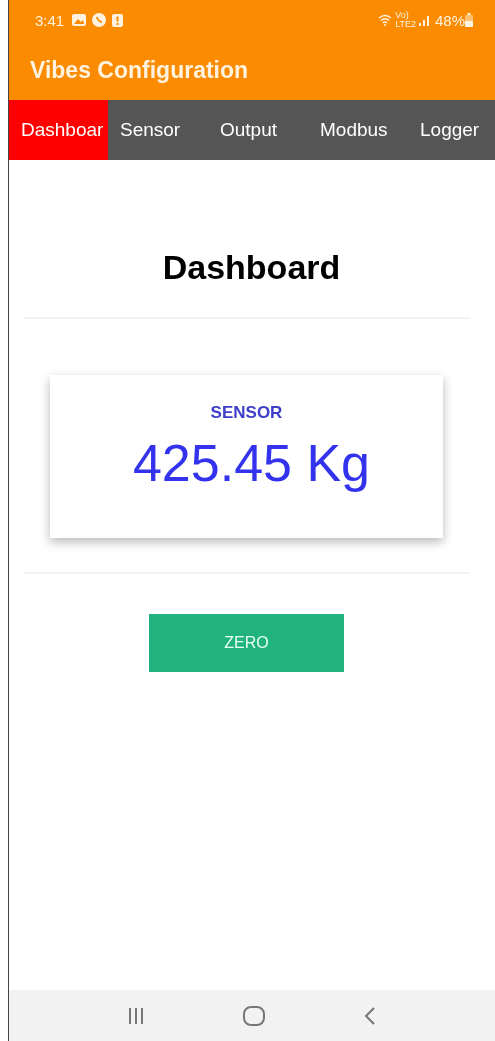 Image resolution: width=495 pixels, height=1041 pixels. Describe the element at coordinates (58, 130) in the screenshot. I see `tab: Dashboar` at that location.